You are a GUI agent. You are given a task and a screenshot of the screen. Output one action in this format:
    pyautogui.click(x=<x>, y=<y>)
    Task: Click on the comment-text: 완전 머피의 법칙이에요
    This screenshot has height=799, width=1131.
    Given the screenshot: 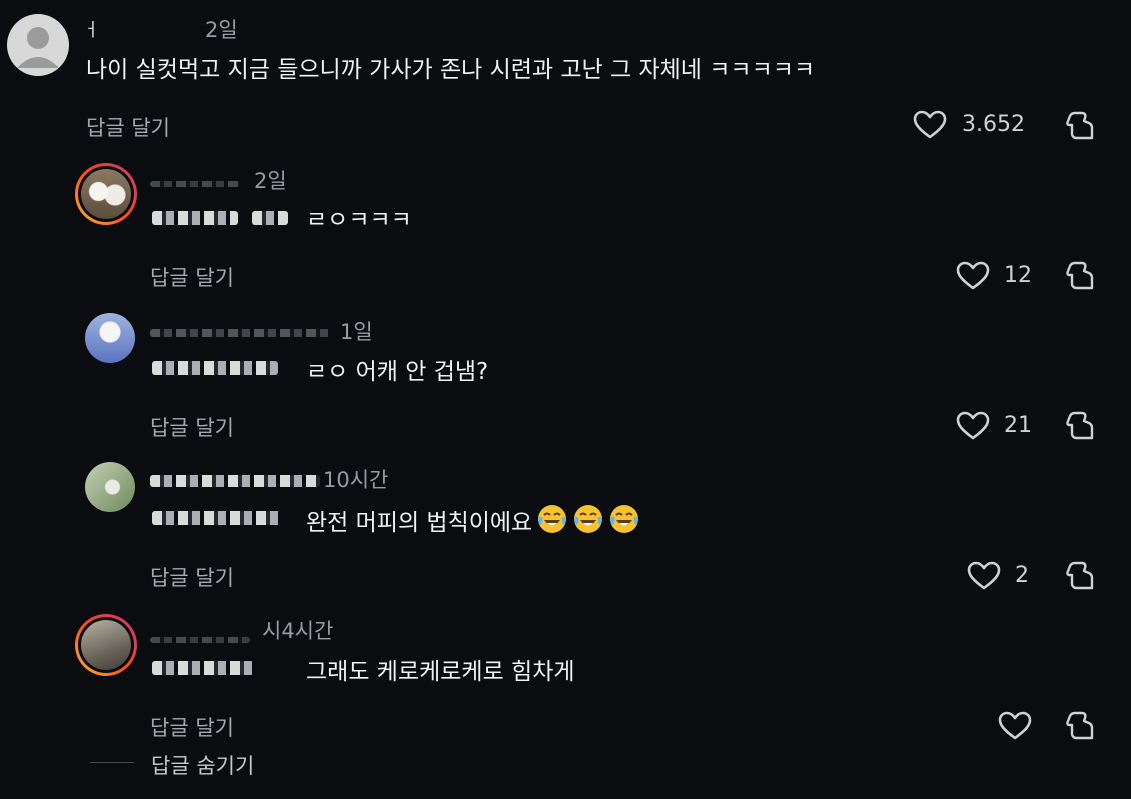 What is the action you would take?
    pyautogui.click(x=473, y=520)
    